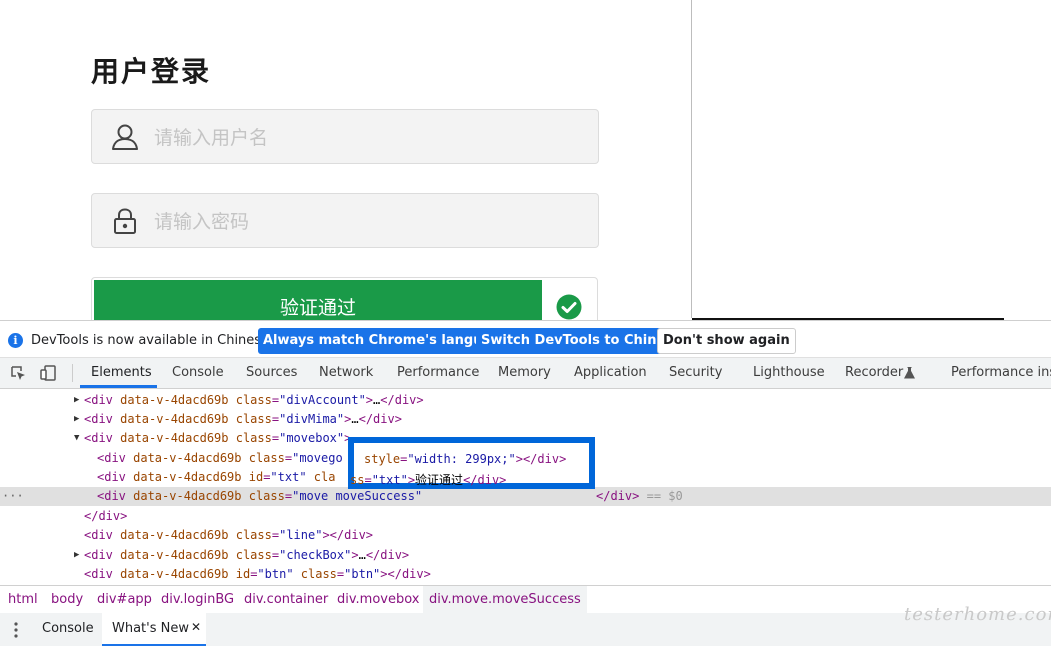 The image size is (1051, 646). I want to click on flask-icon, so click(909, 373).